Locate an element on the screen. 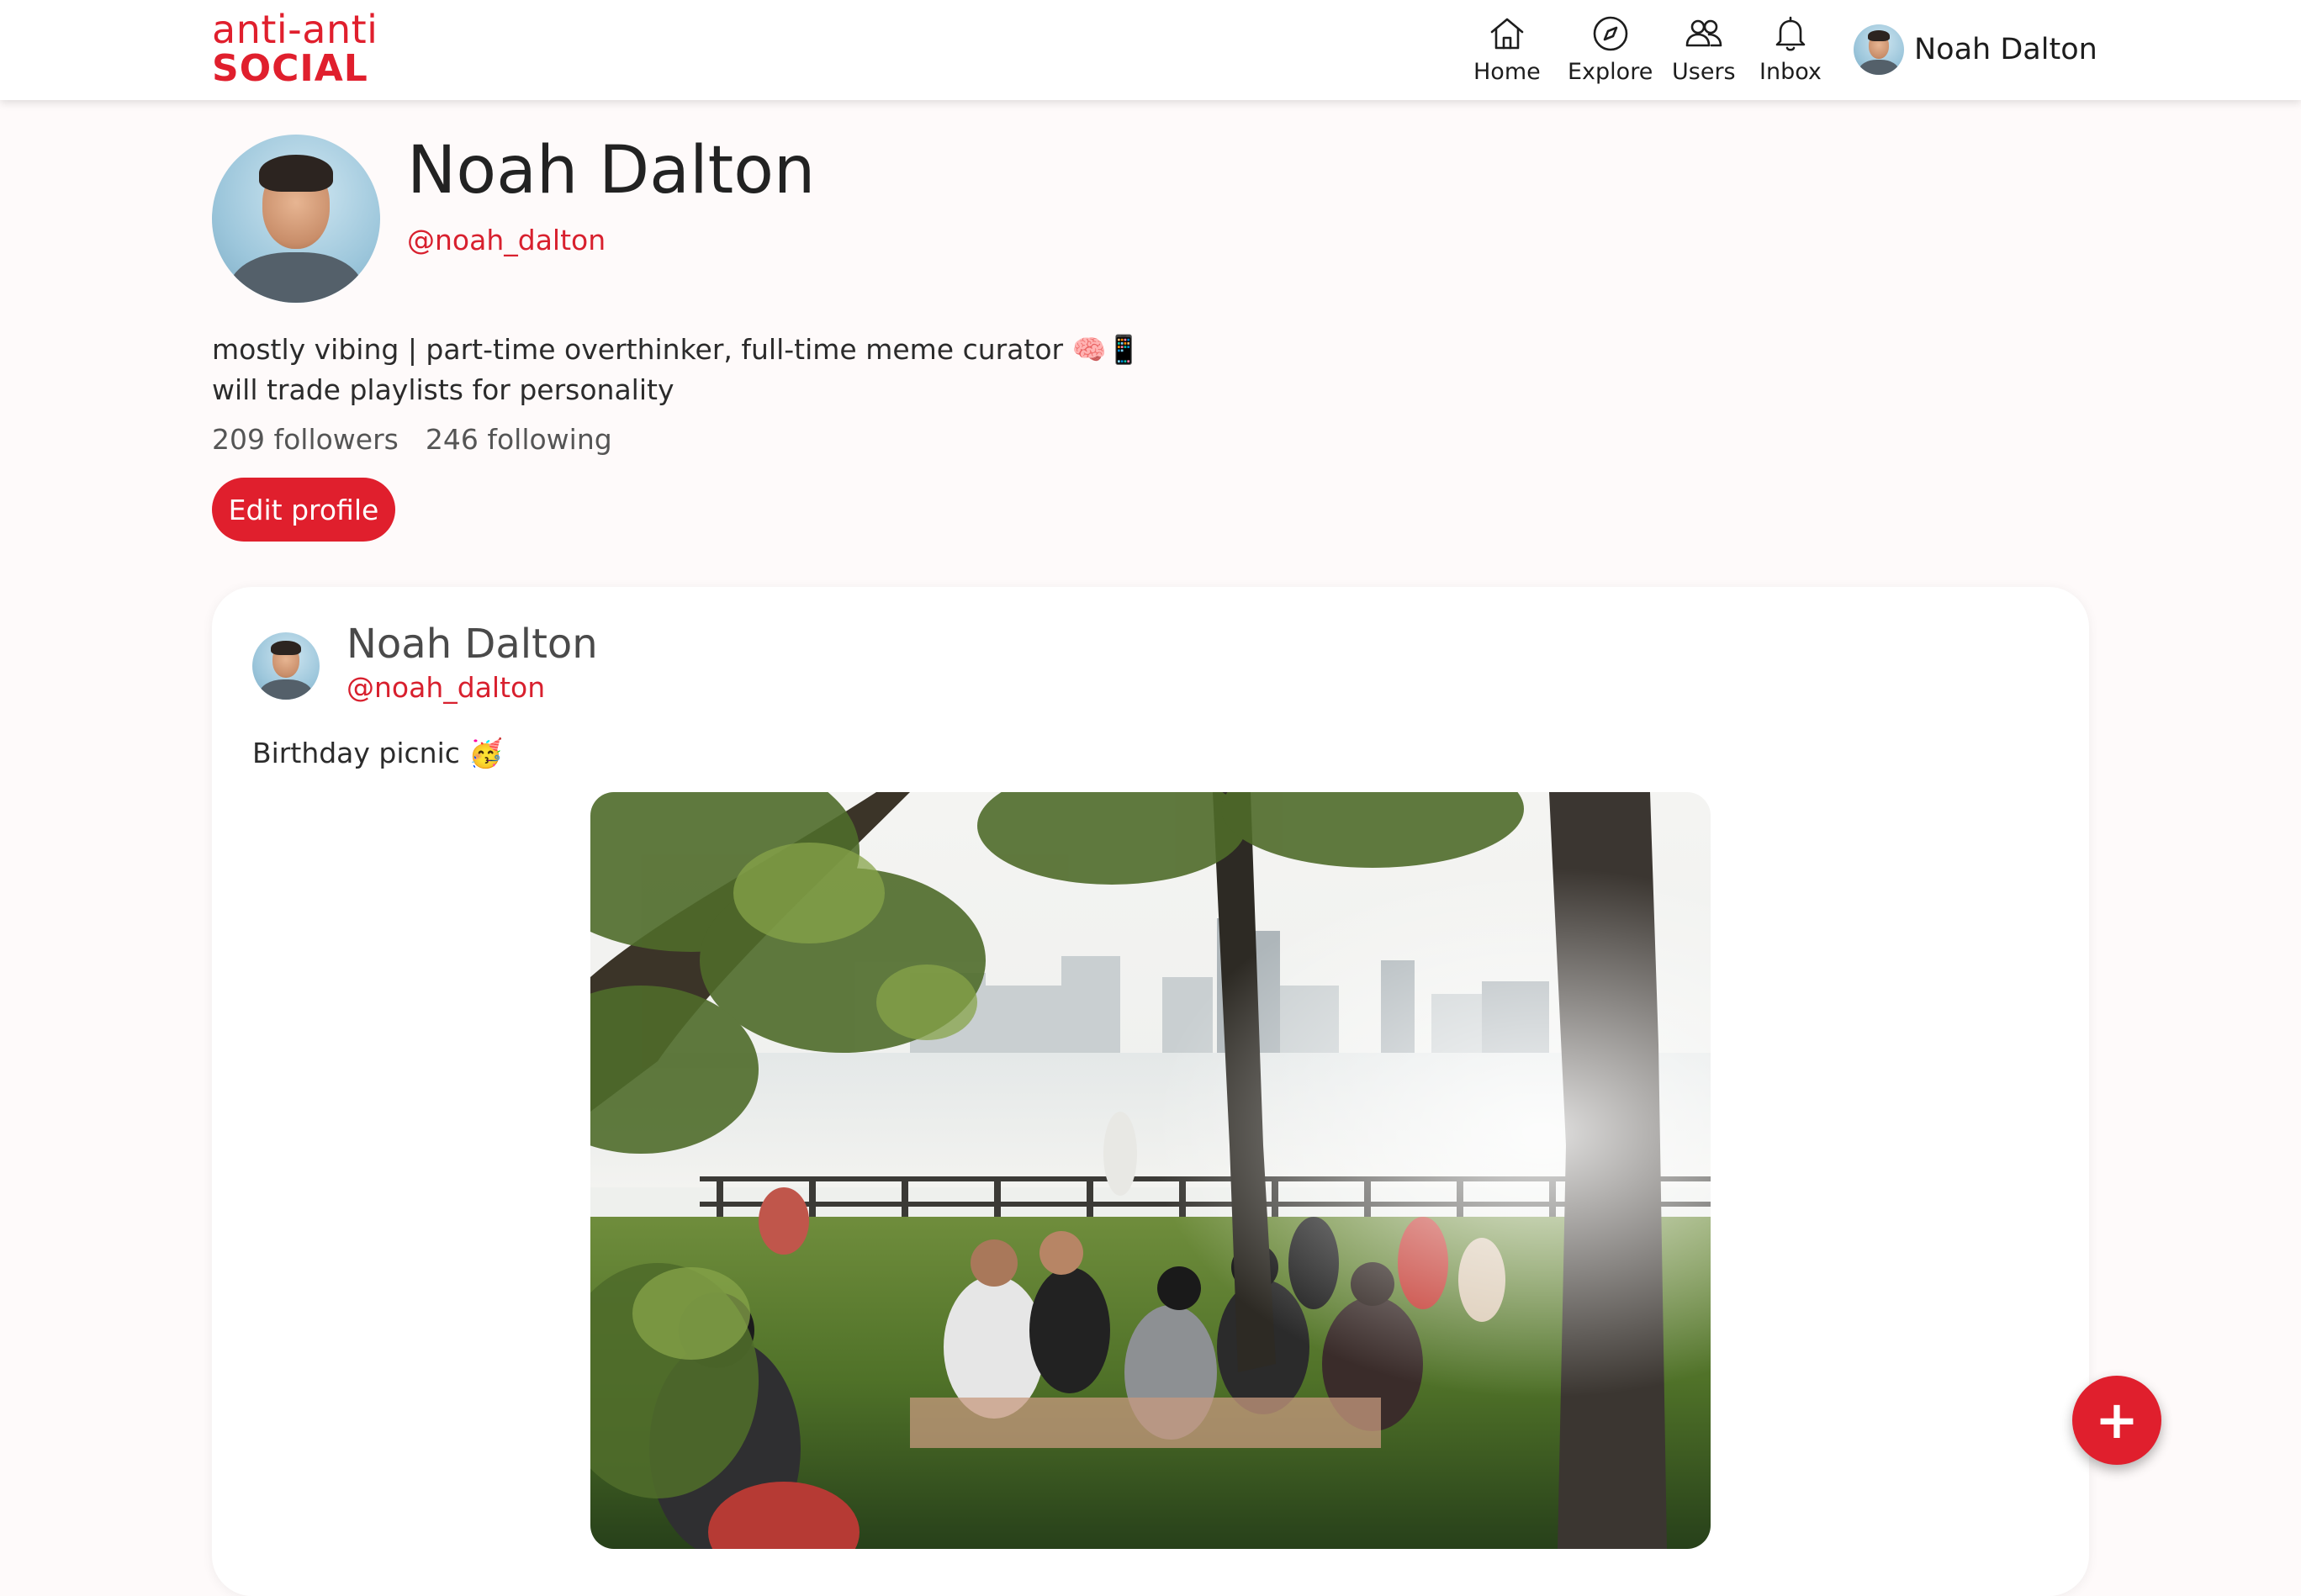 The height and width of the screenshot is (1596, 2301). profile-name: Noah Dalton is located at coordinates (611, 171).